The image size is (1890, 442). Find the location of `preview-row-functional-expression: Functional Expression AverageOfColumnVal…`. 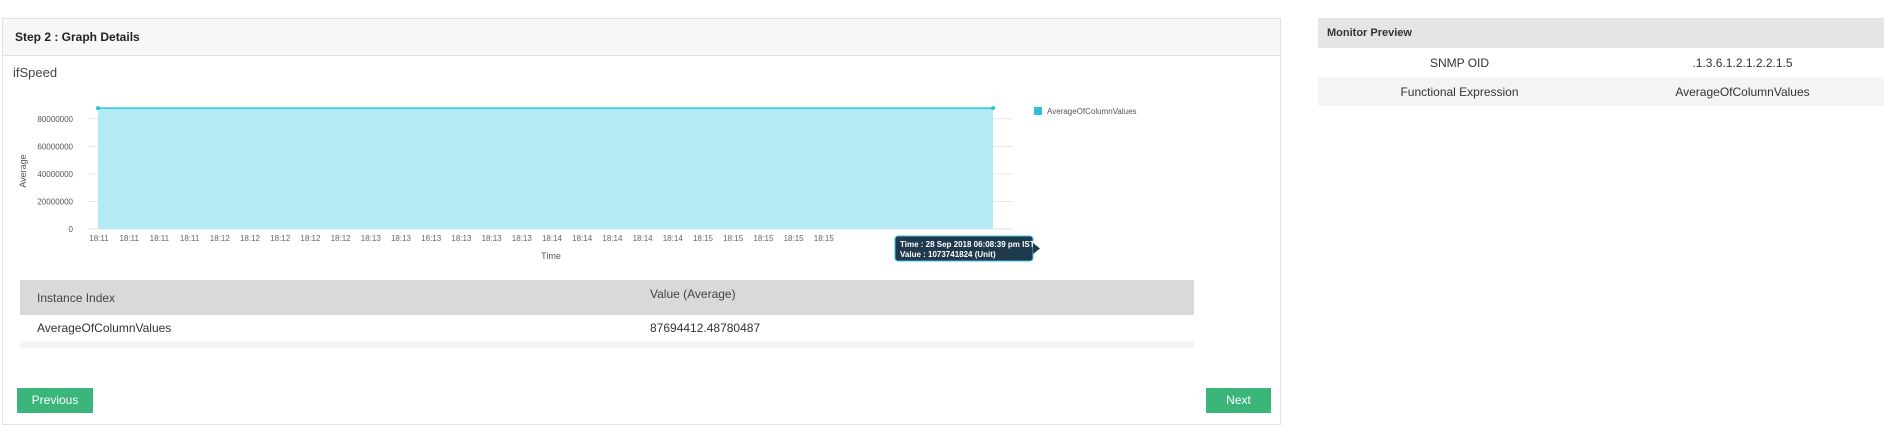

preview-row-functional-expression: Functional Expression AverageOfColumnVal… is located at coordinates (1601, 91).